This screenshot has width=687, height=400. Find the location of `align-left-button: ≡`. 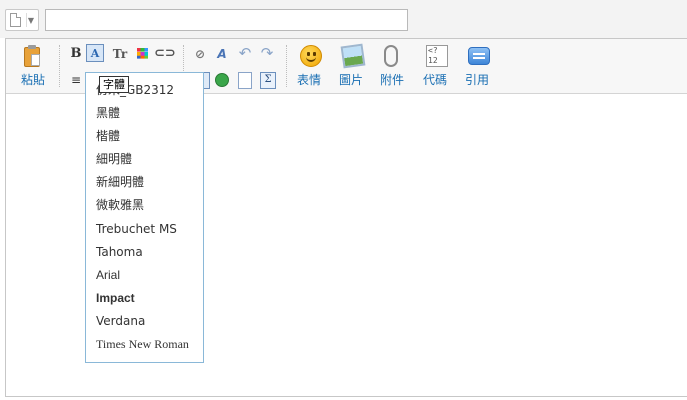

align-left-button: ≡ is located at coordinates (76, 80).